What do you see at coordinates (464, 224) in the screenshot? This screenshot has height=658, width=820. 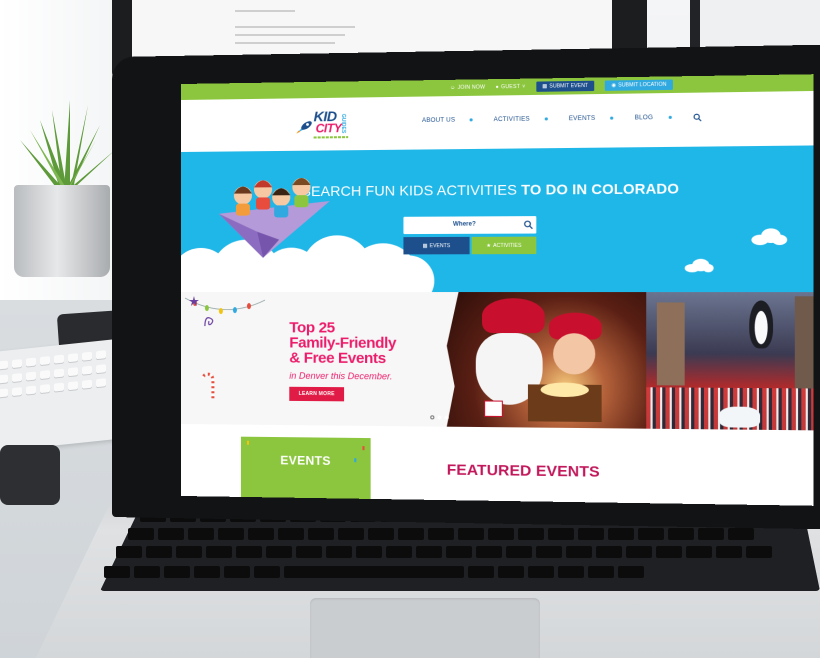 I see `search-placeholder: Where?` at bounding box center [464, 224].